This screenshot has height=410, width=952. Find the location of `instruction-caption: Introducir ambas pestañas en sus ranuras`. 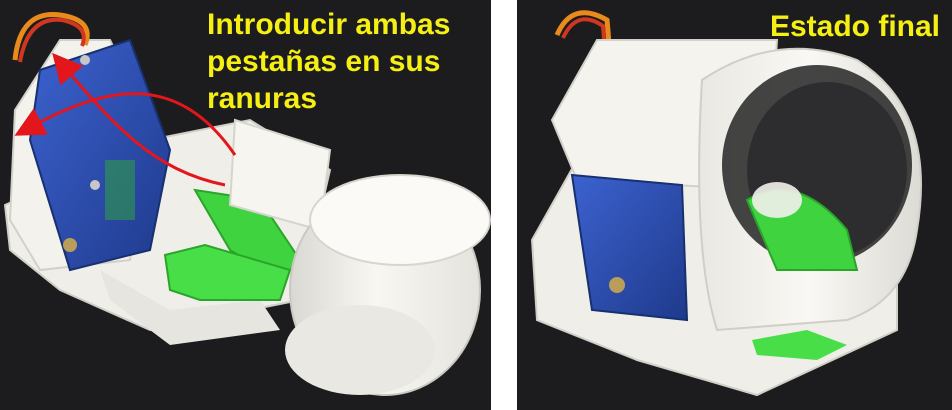

instruction-caption: Introducir ambas pestañas en sus ranuras is located at coordinates (328, 61).